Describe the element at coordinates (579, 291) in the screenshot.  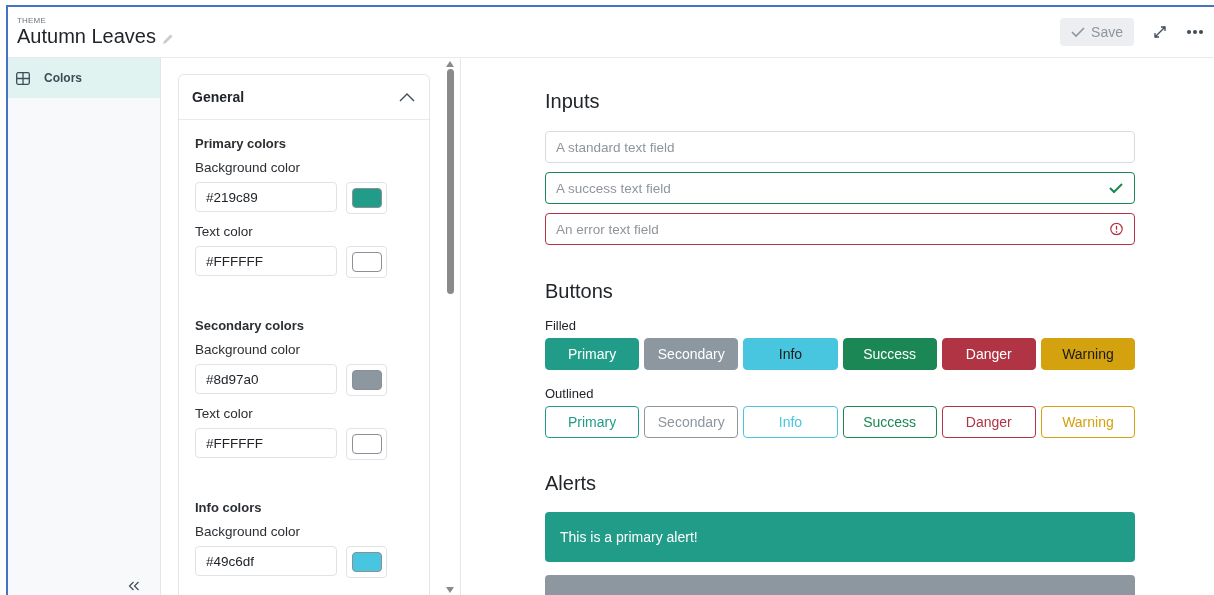
I see `section-heading: Buttons` at that location.